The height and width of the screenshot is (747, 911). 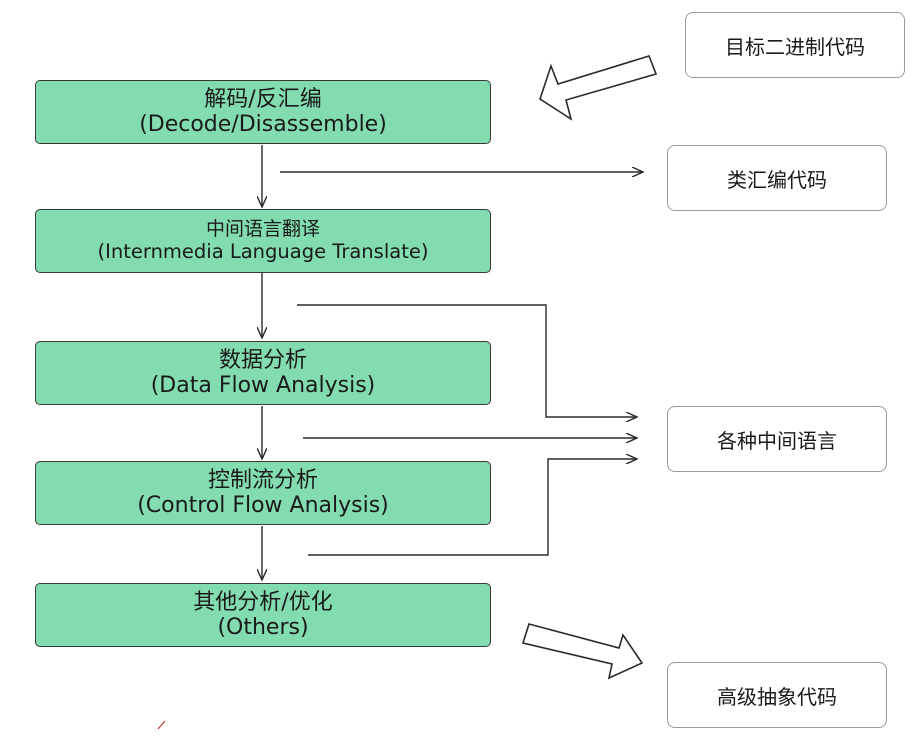 I want to click on binary-code-box: 目标二进制代码, so click(x=795, y=45).